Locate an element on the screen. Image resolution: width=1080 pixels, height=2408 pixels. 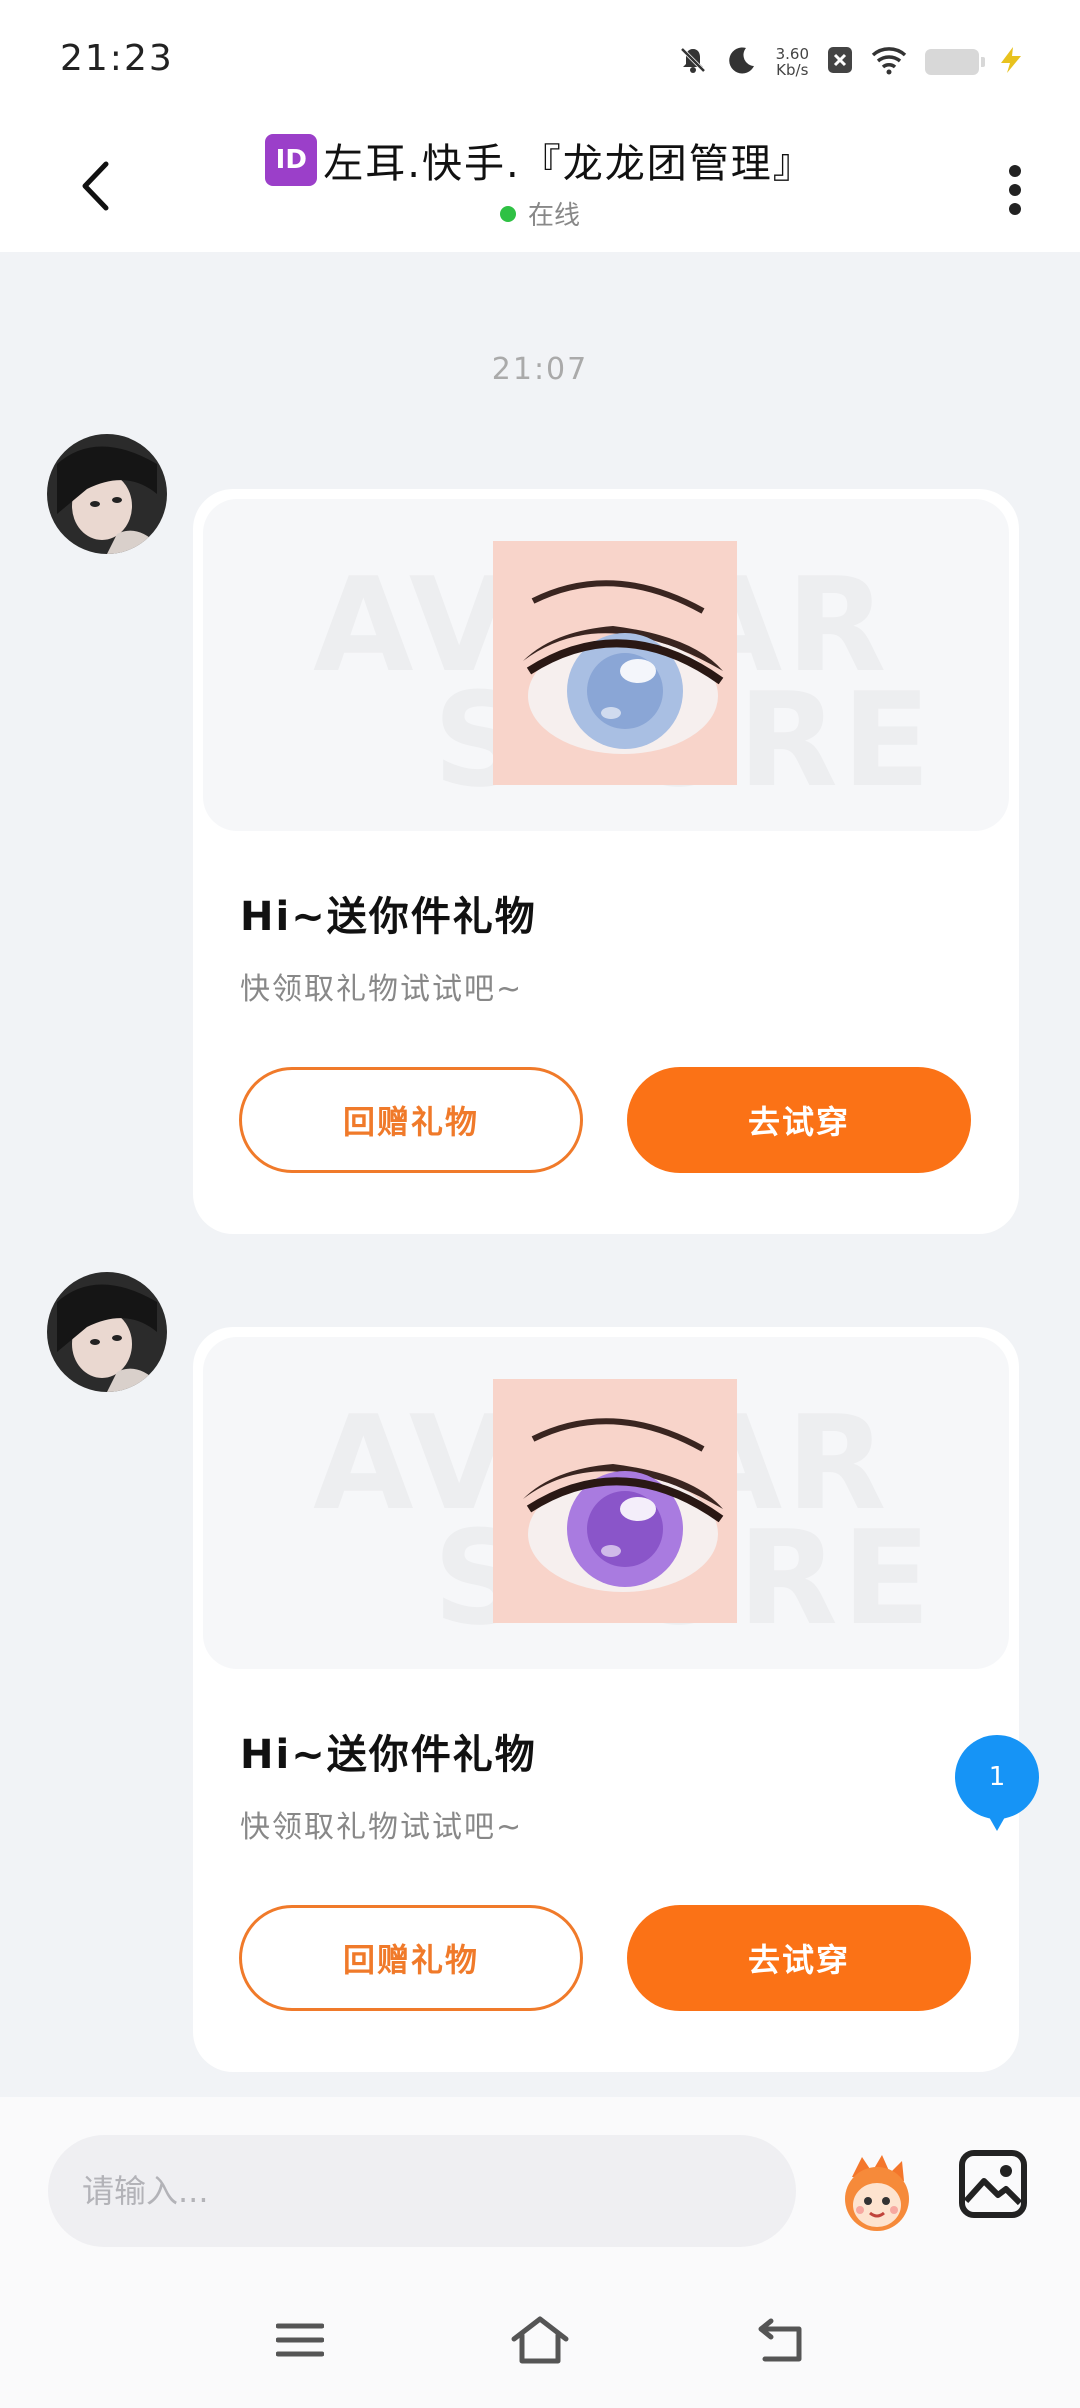
online-dot-icon is located at coordinates (507, 213).